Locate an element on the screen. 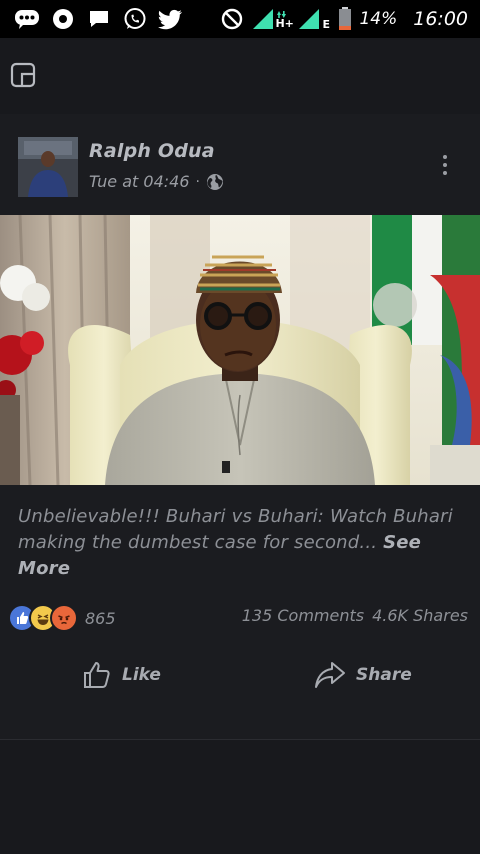 The image size is (480, 854). status-bar: H+ E 14% 16:00 is located at coordinates (240, 19).